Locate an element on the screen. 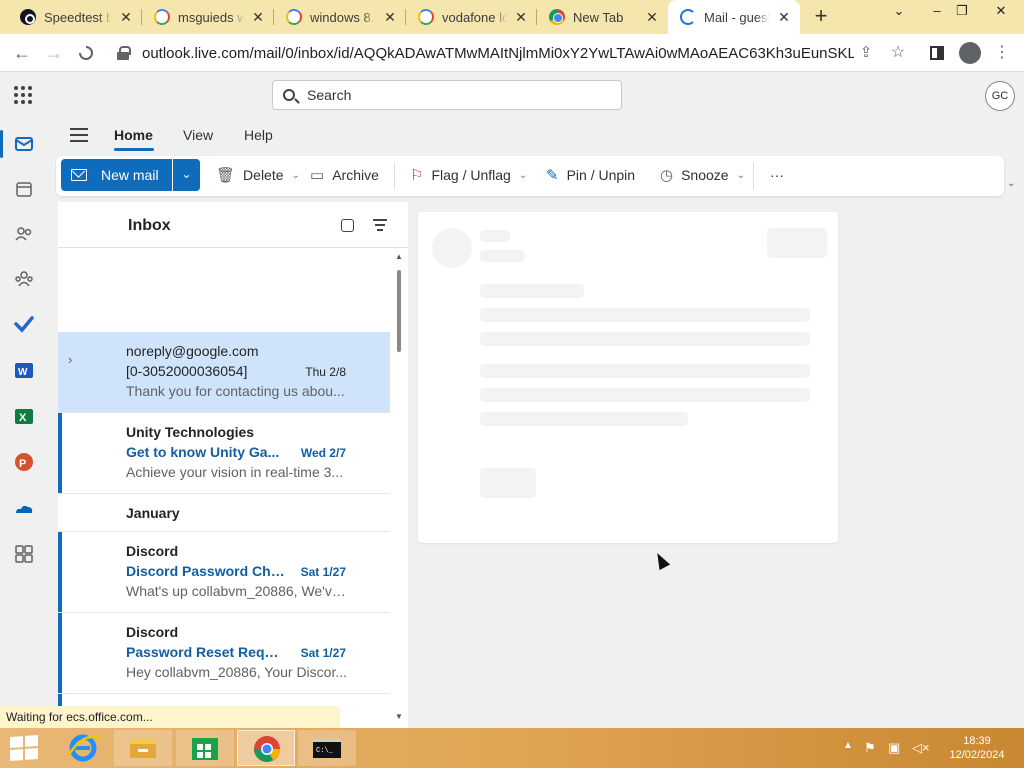  tab-msguieds: msguieds windows ✕ is located at coordinates (208, 17).